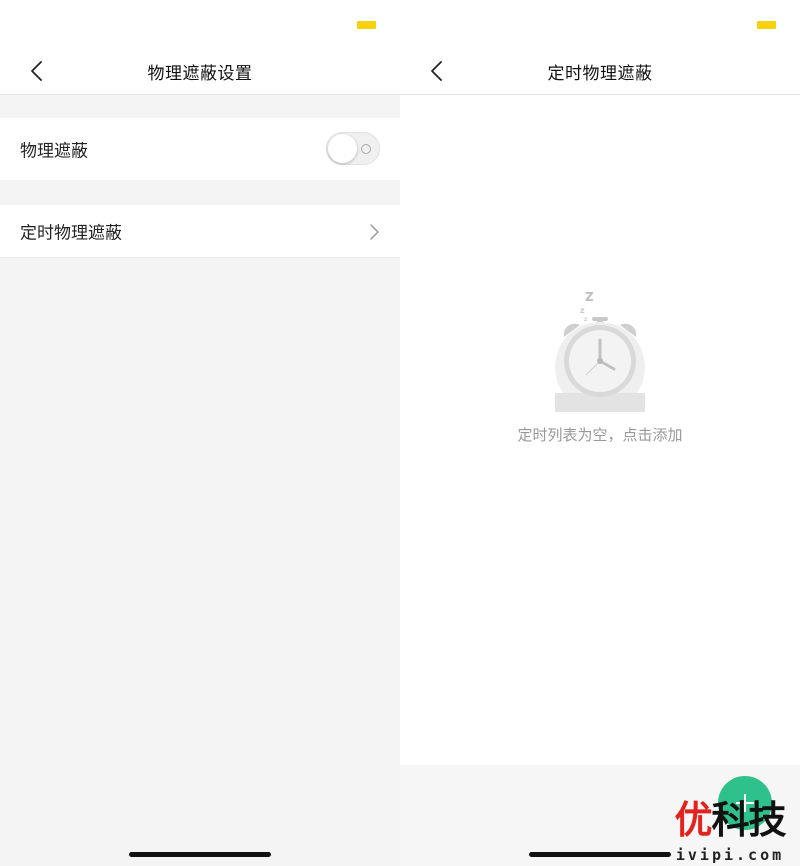 The height and width of the screenshot is (866, 800). I want to click on nav-bar: 物理遮蔽设置, so click(200, 70).